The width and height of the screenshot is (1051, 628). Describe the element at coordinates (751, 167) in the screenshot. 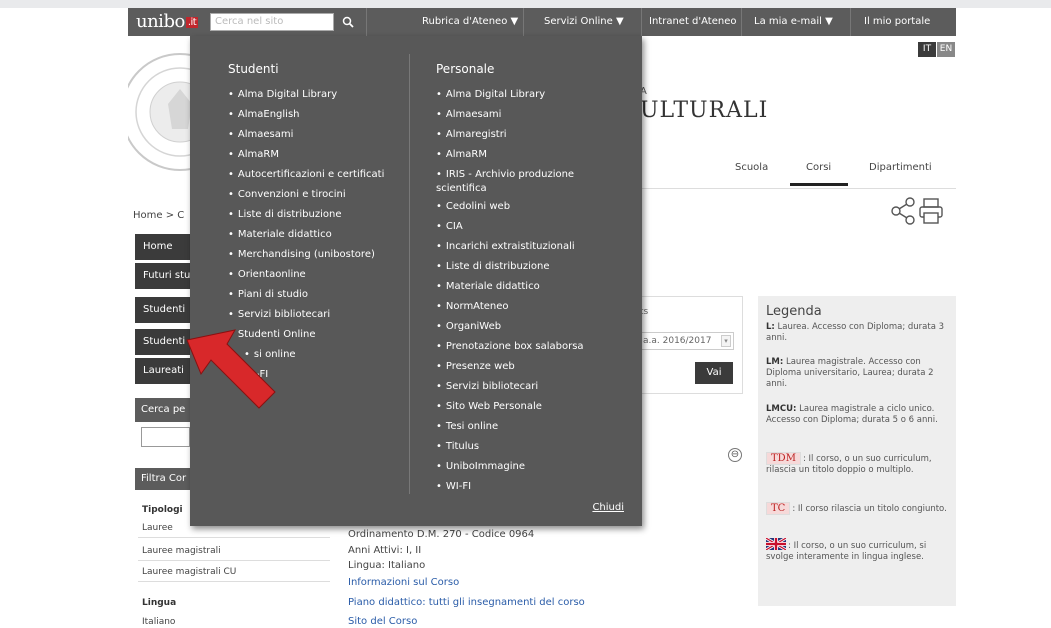

I see `tab-scuola: Scuola` at that location.